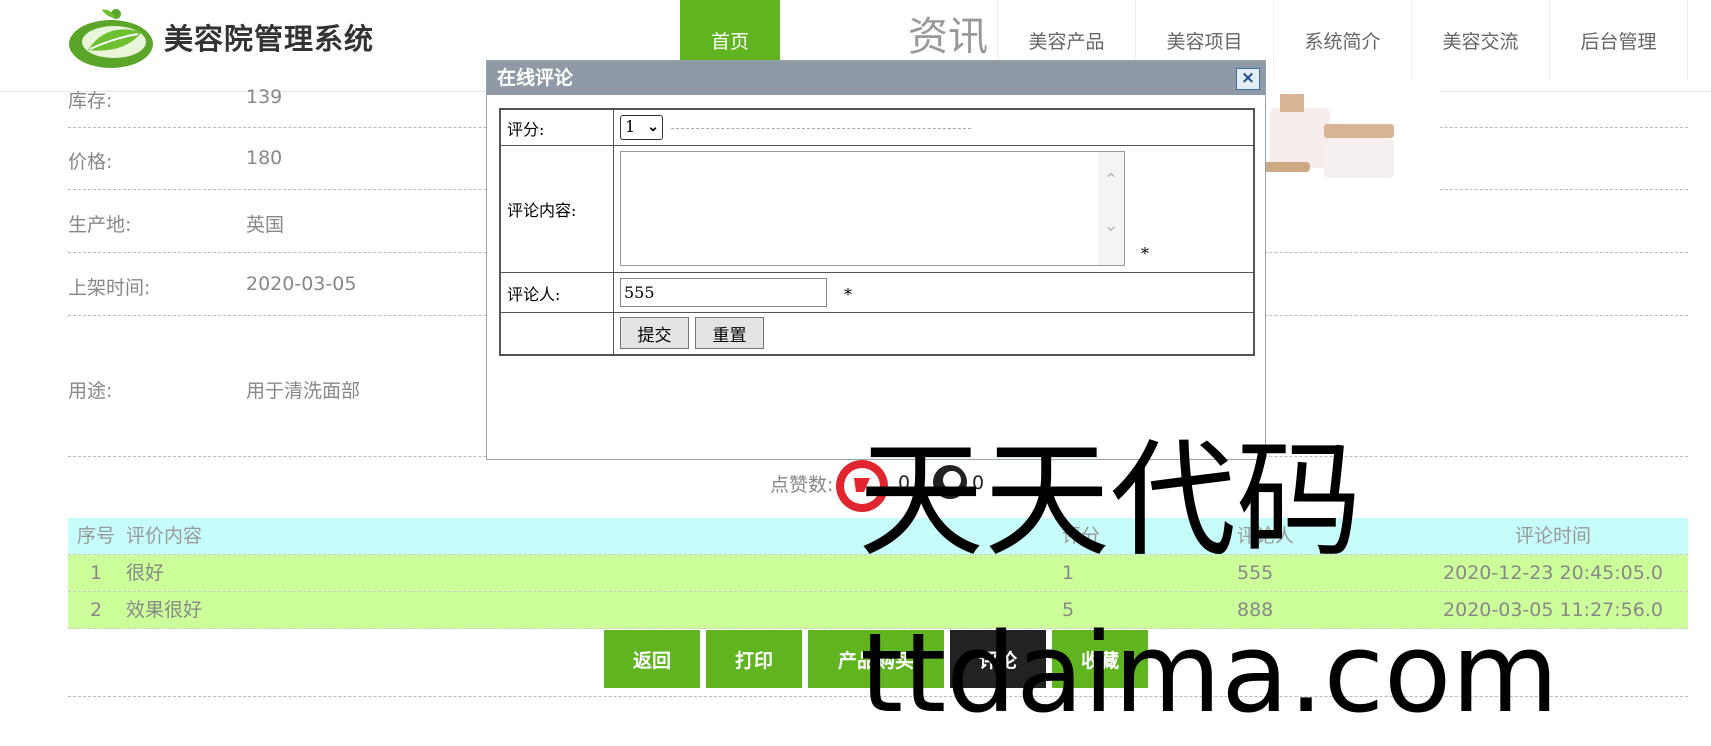 This screenshot has height=746, width=1711. What do you see at coordinates (652, 659) in the screenshot?
I see `back-button: 返回` at bounding box center [652, 659].